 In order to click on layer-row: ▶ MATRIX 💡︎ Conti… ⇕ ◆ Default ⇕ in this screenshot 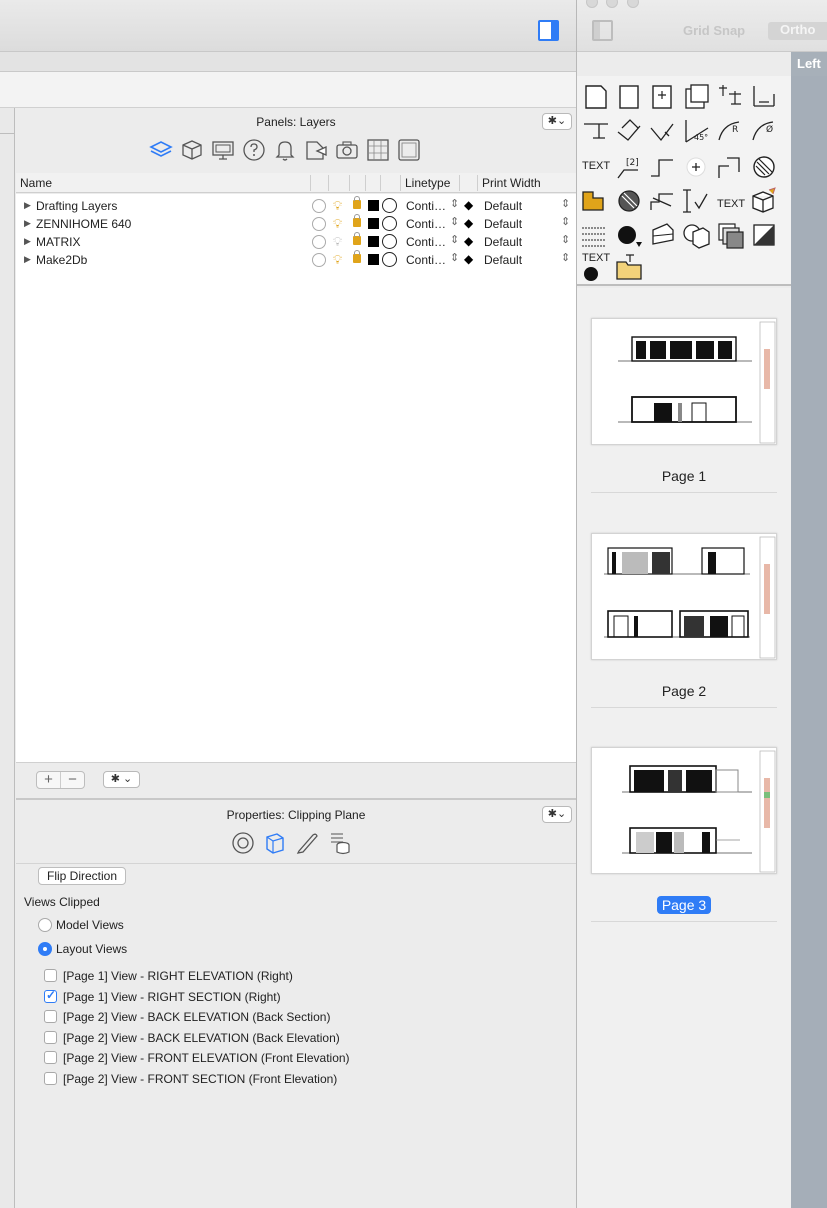, I will do `click(296, 241)`.